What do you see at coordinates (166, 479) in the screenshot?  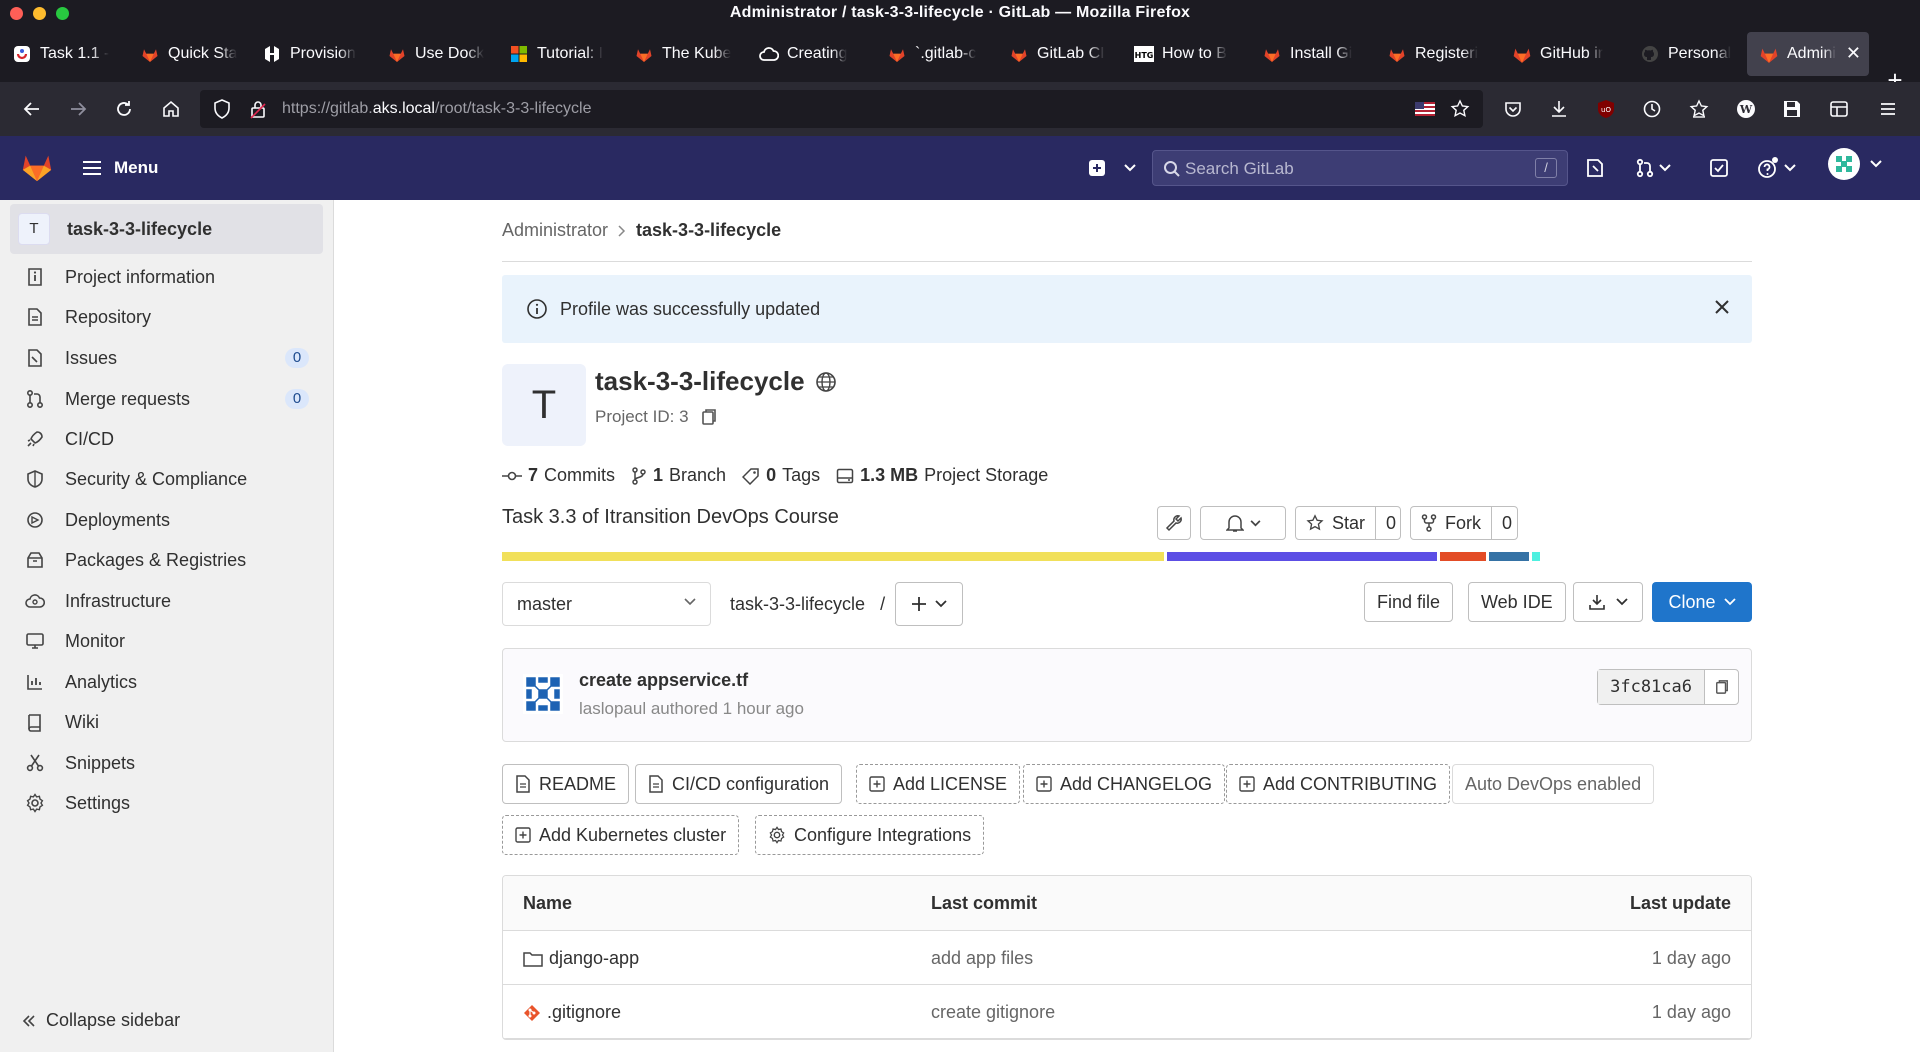 I see `sidebar-item-security-compliance: Security & Compliance` at bounding box center [166, 479].